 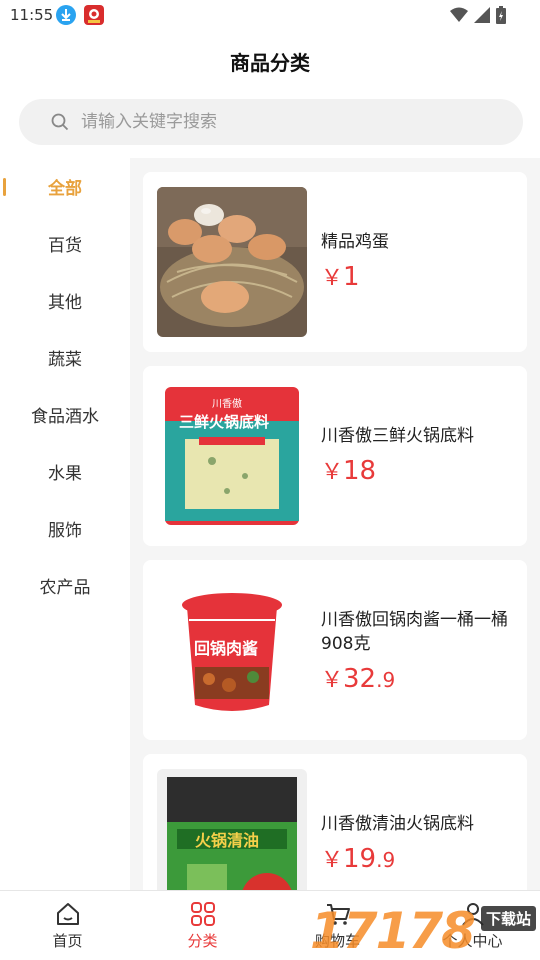 I want to click on search-bar, so click(x=271, y=122).